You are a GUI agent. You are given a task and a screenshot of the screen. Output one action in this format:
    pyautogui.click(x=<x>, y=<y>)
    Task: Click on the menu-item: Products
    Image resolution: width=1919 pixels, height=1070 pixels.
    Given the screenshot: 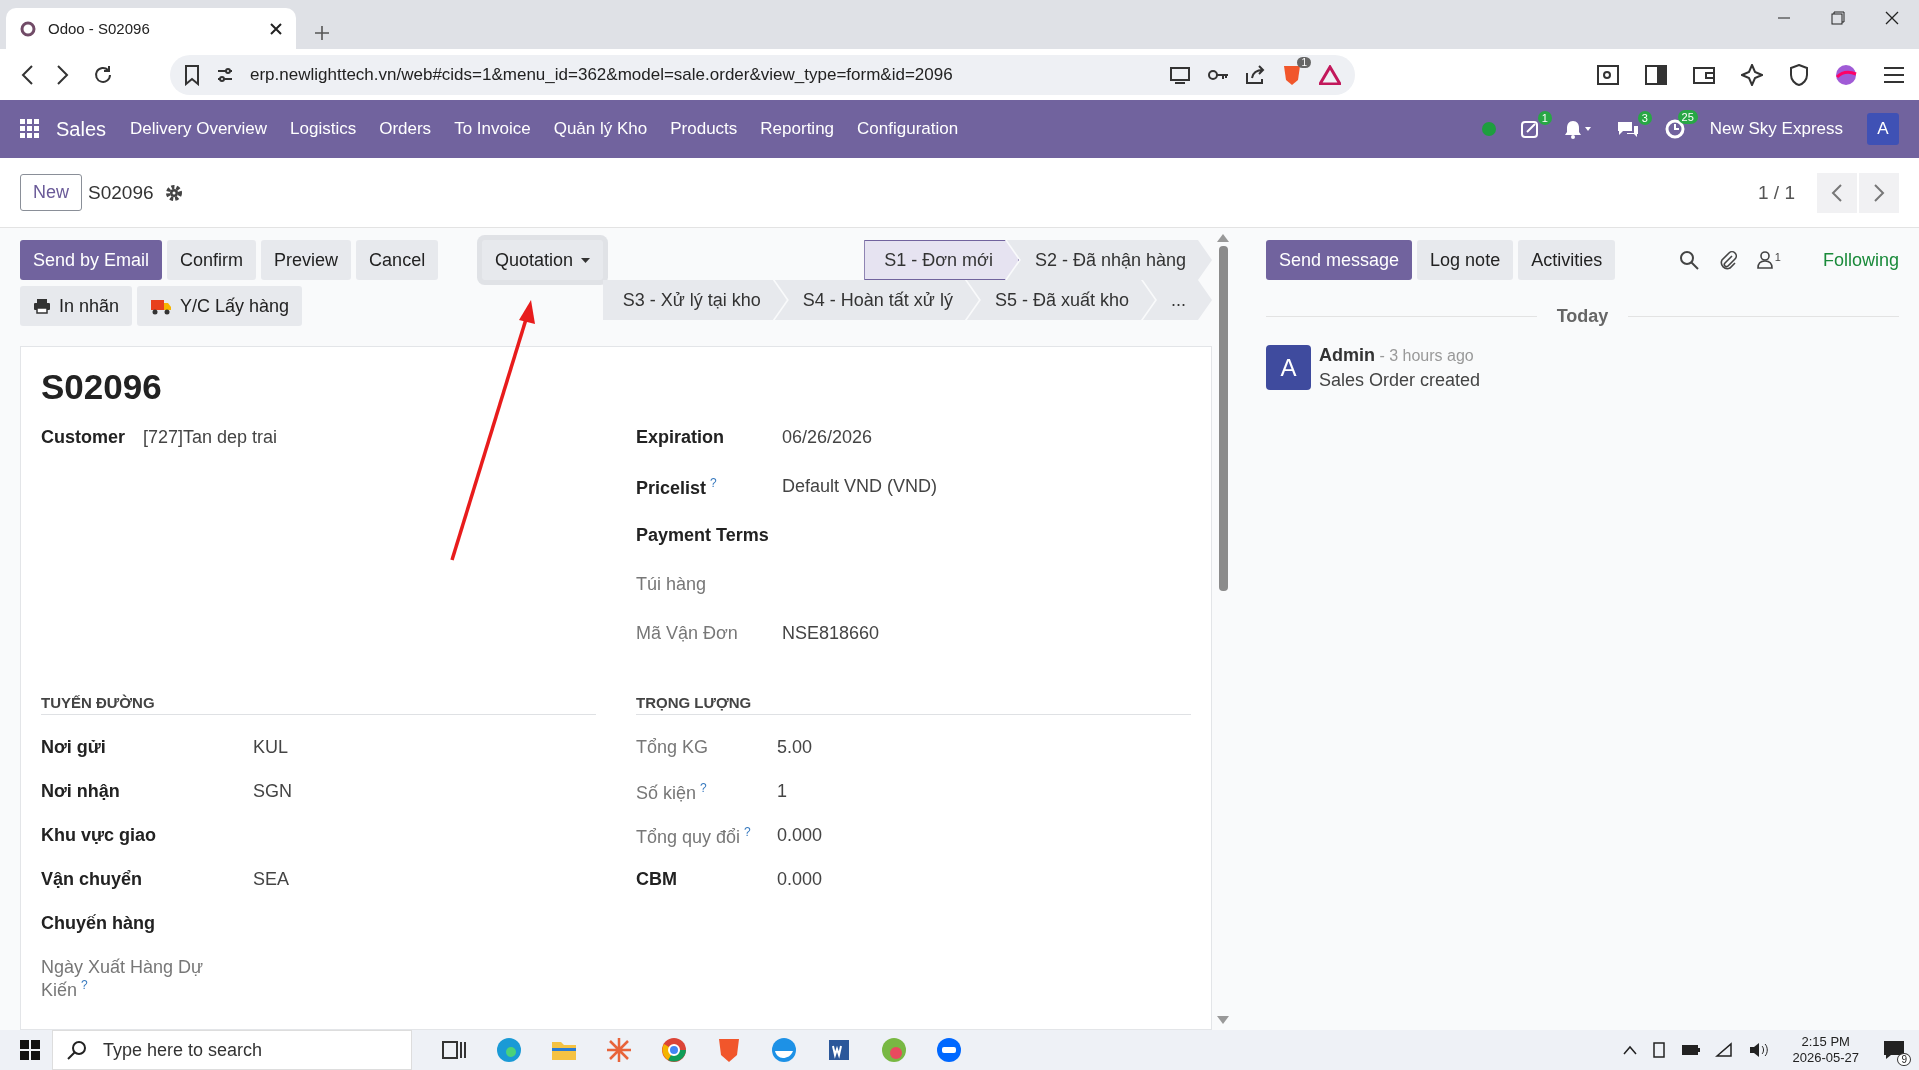 What is the action you would take?
    pyautogui.click(x=704, y=129)
    